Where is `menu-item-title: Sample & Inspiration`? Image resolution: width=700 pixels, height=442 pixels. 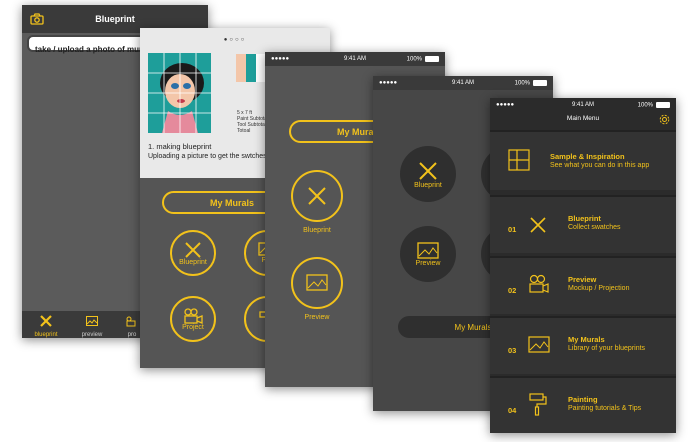 menu-item-title: Sample & Inspiration is located at coordinates (587, 156).